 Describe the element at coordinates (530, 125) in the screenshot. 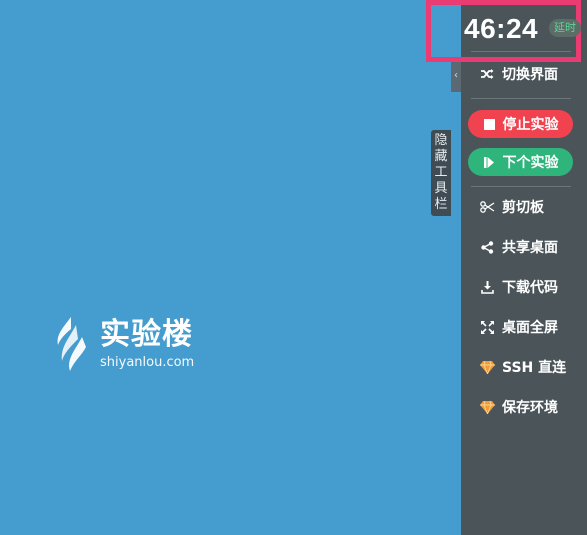

I see `stop-lab-label: 停止实验` at that location.